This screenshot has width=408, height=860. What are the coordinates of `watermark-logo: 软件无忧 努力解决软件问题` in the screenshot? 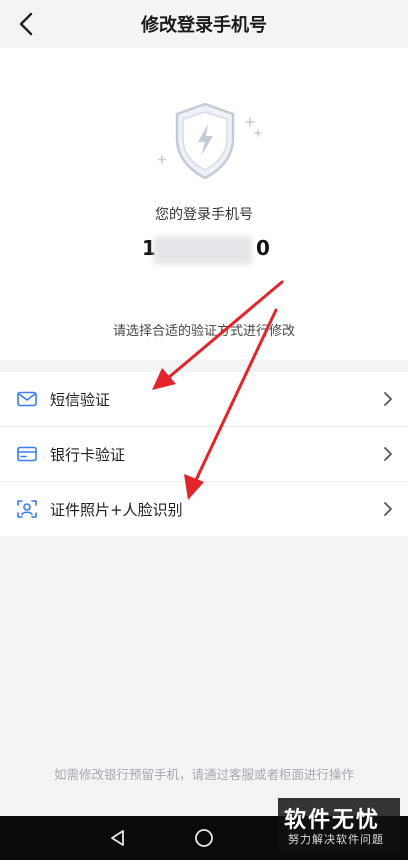 It's located at (339, 824).